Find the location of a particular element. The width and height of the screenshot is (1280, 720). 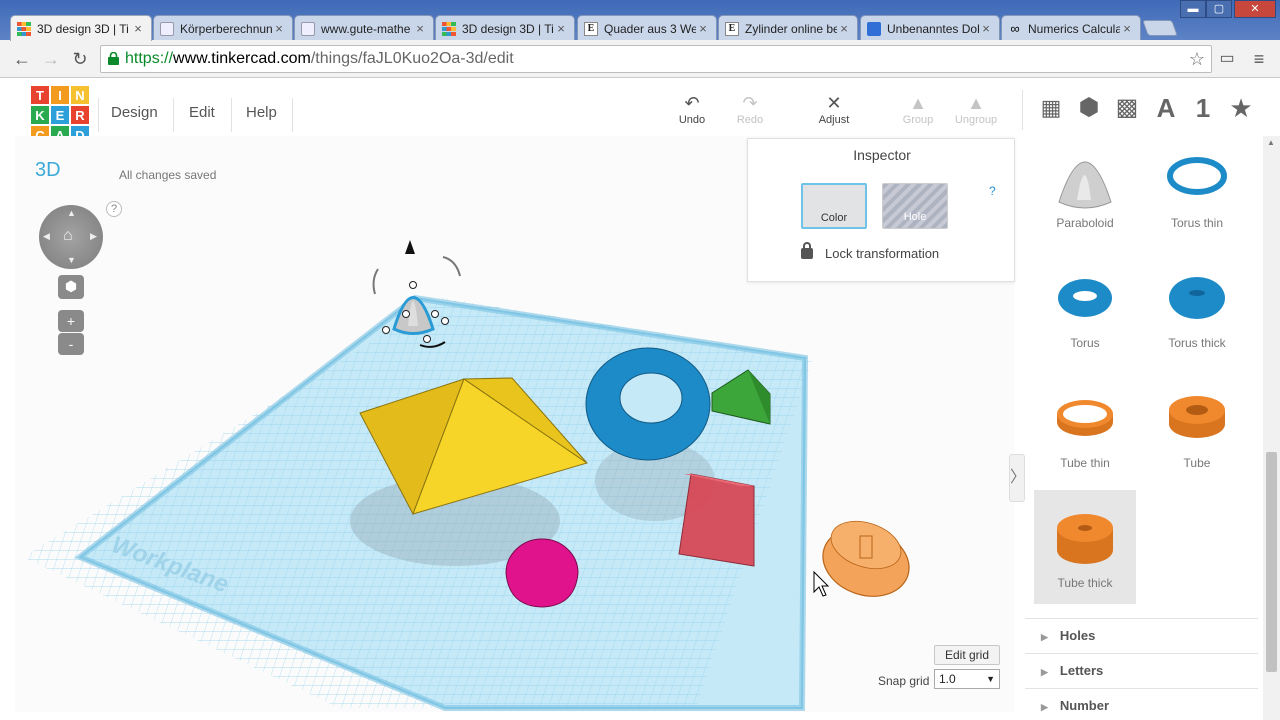

panel-collapse-handle: 〉 is located at coordinates (1017, 478).